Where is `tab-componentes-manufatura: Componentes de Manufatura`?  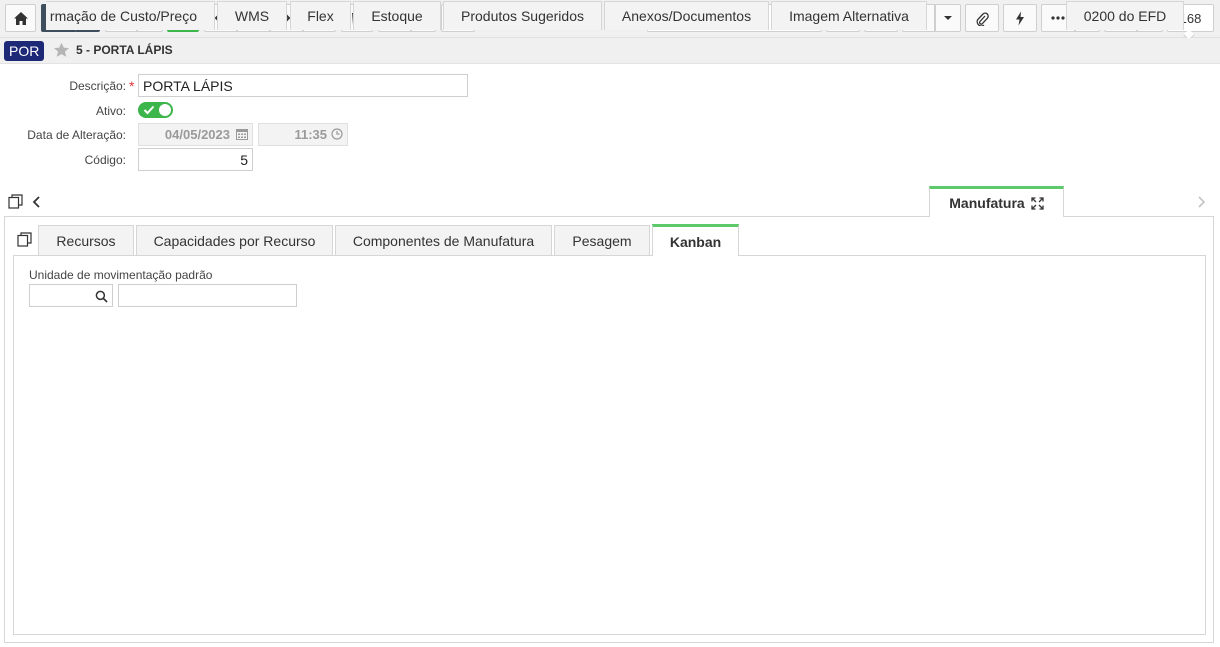 tab-componentes-manufatura: Componentes de Manufatura is located at coordinates (443, 240).